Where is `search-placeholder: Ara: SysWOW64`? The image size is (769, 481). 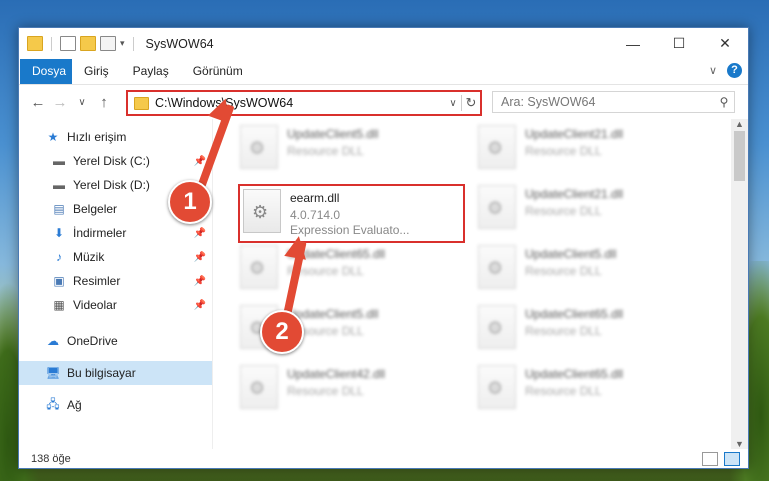
search-placeholder: Ara: SysWOW64 is located at coordinates (548, 102).